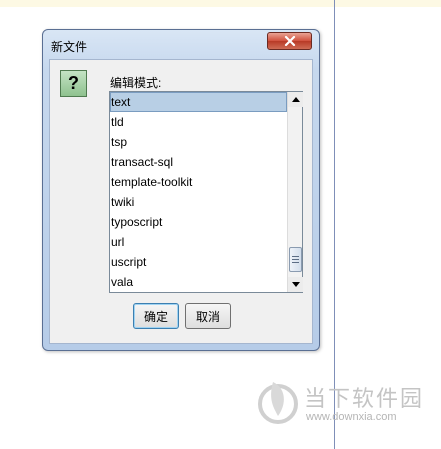 This screenshot has height=449, width=441. What do you see at coordinates (156, 316) in the screenshot?
I see `ok-button: 确定` at bounding box center [156, 316].